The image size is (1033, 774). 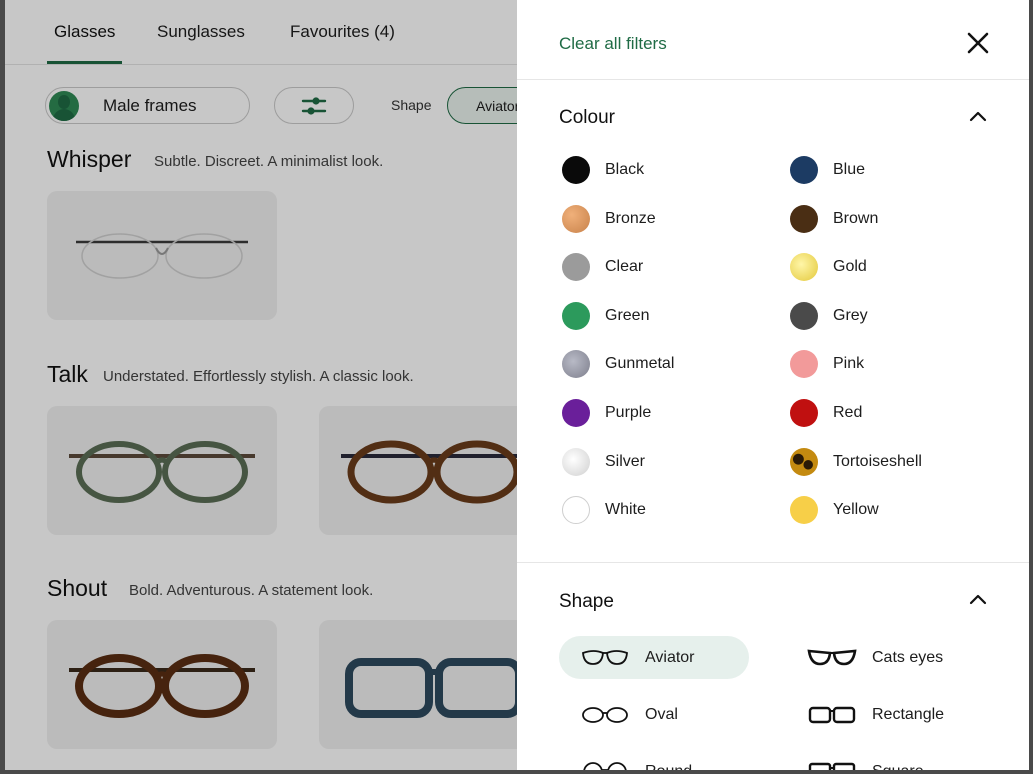 What do you see at coordinates (604, 461) in the screenshot?
I see `colour-option-silver: Silver` at bounding box center [604, 461].